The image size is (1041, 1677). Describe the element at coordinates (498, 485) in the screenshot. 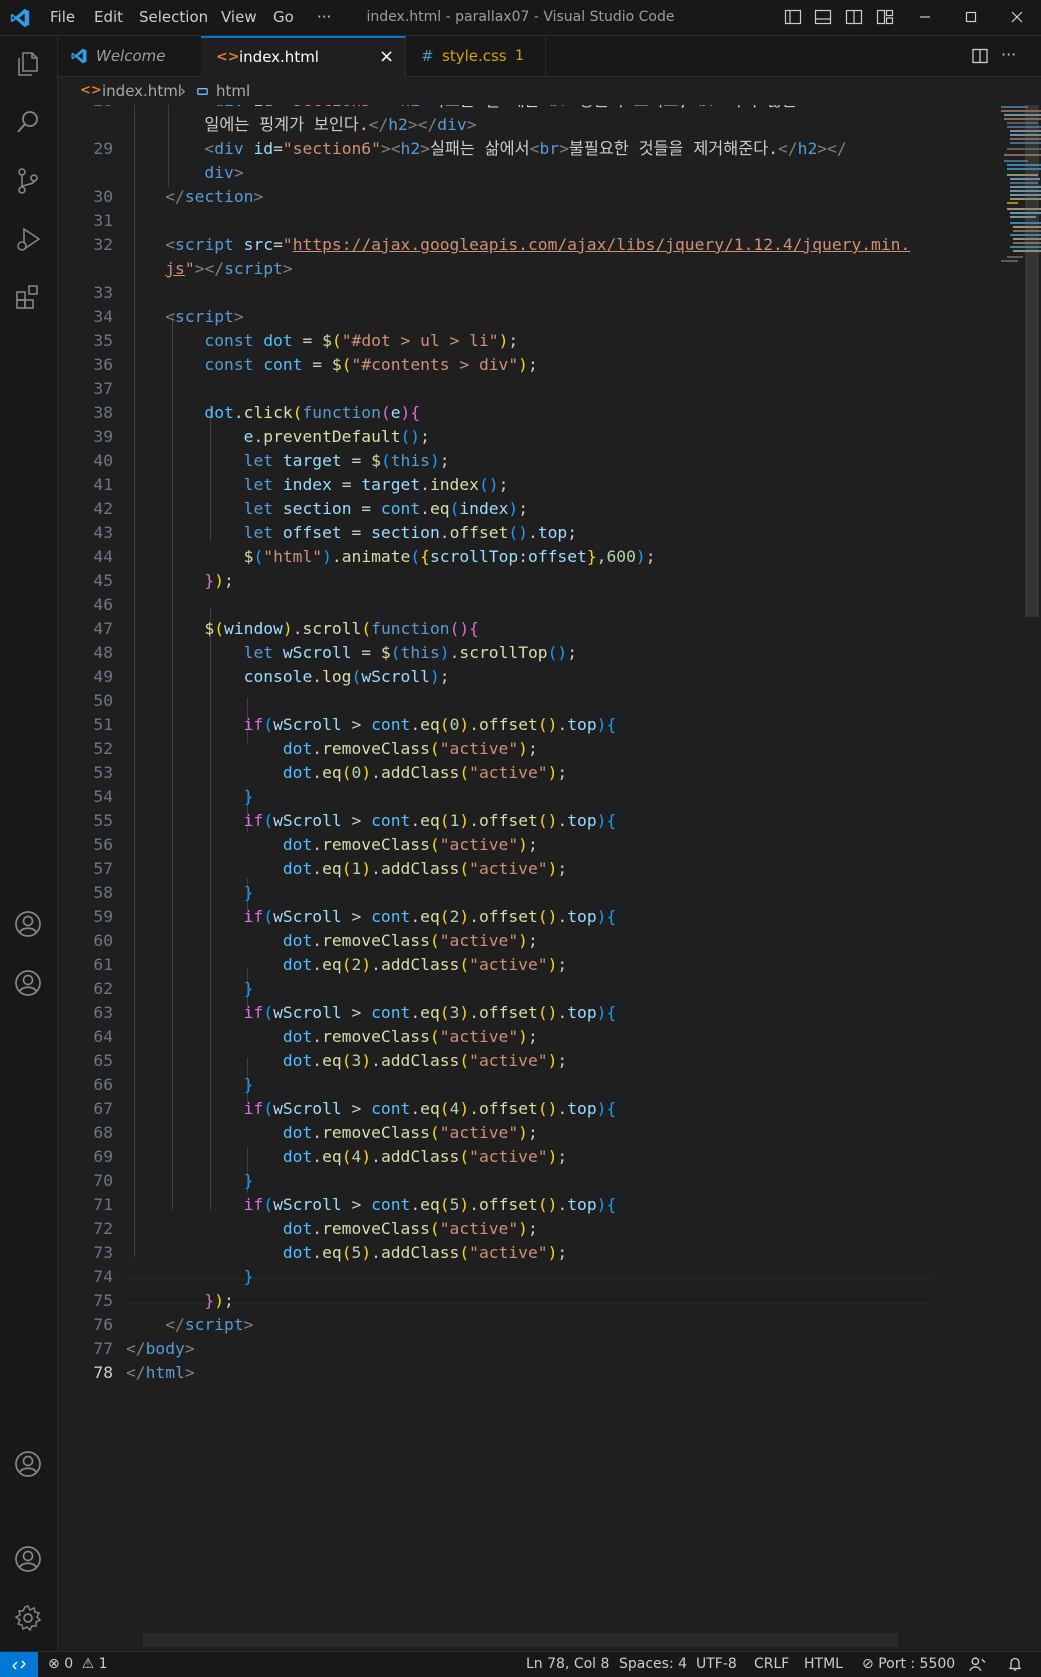

I see `code-line: 41 let index = target.index();` at that location.